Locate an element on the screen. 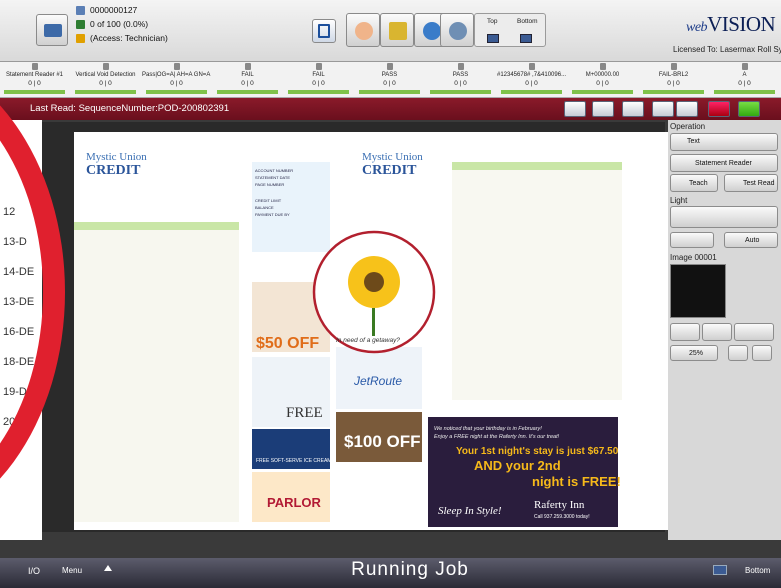  inspect-icon is located at coordinates (398, 31).